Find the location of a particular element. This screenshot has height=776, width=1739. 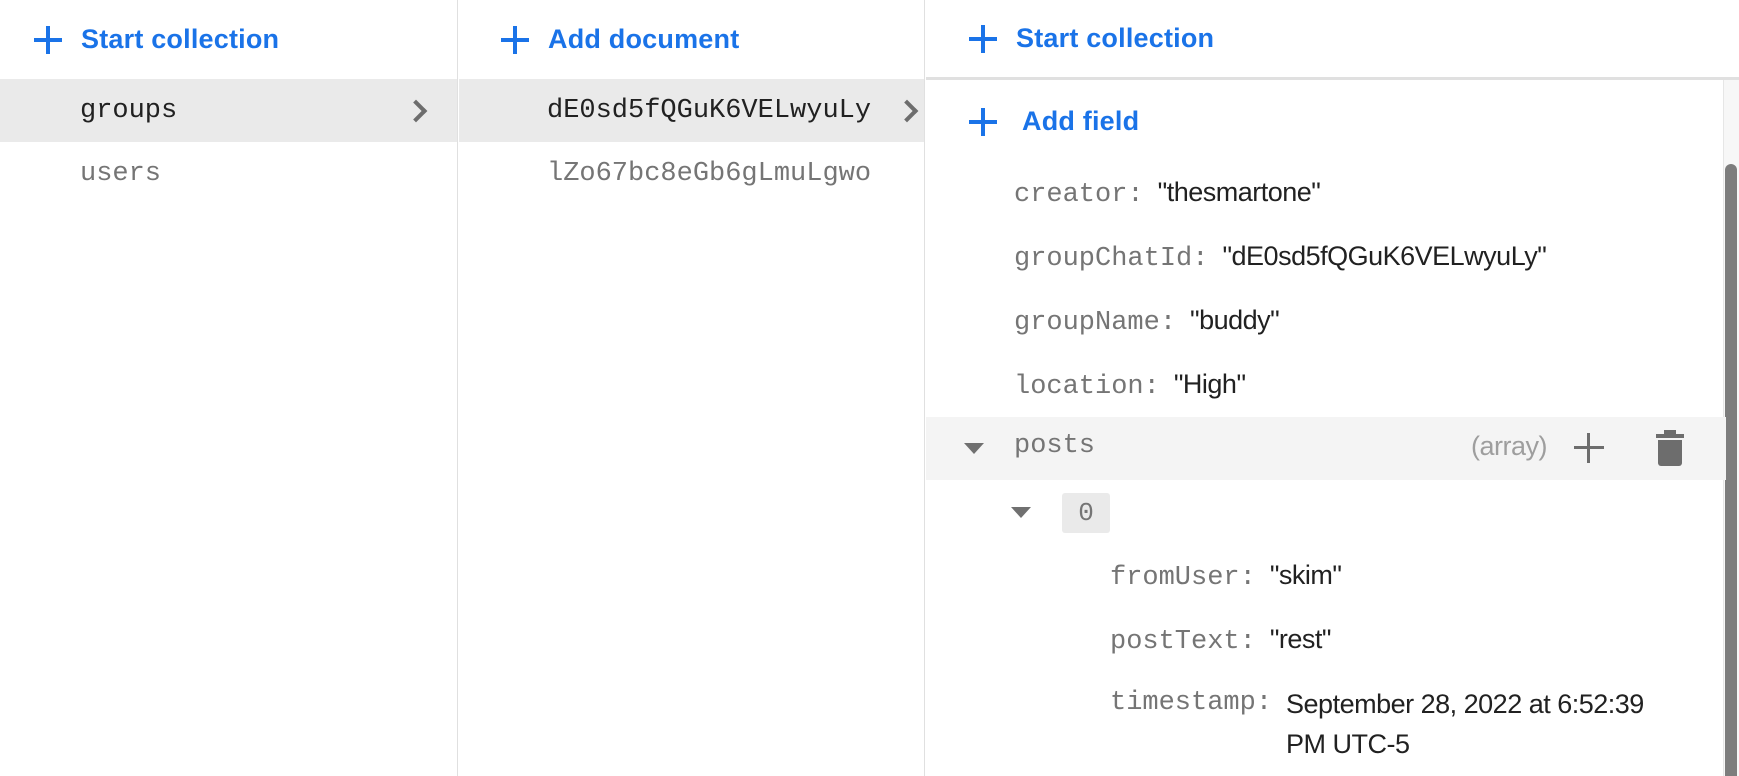

array-field-row: posts (array) is located at coordinates (1326, 448).